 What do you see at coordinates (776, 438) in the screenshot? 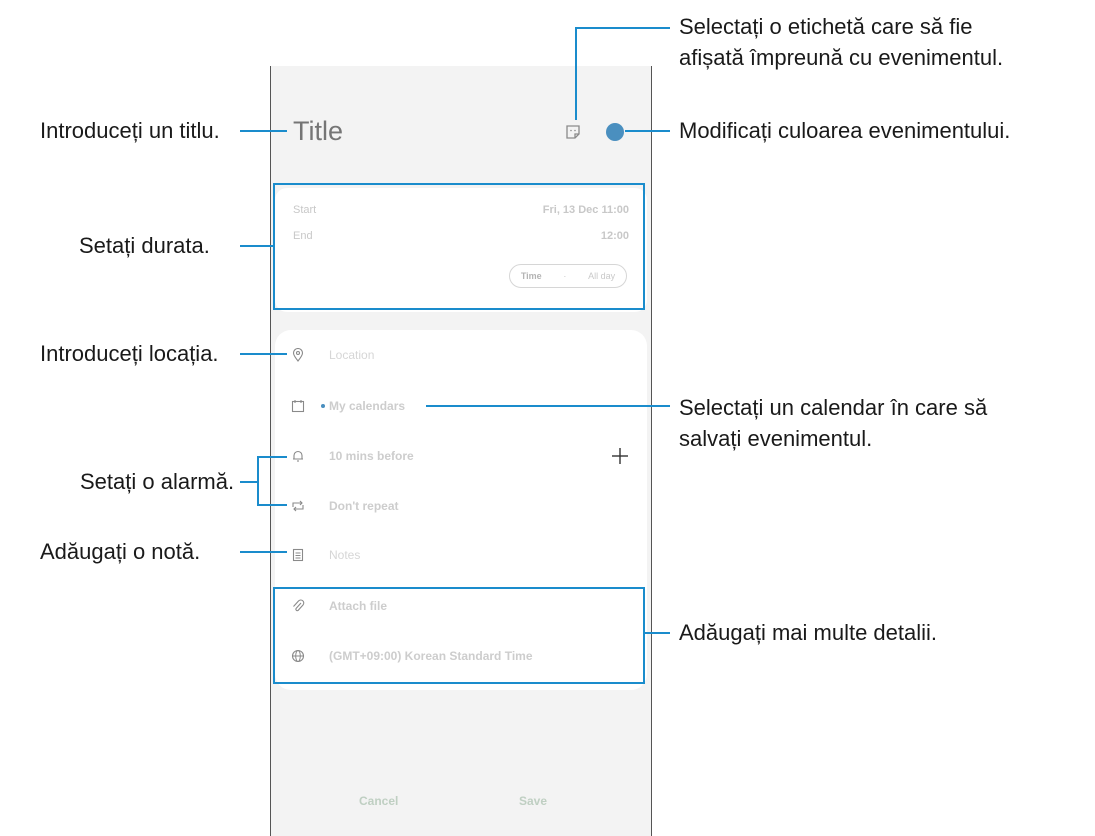
I see `callout-calendar-line2: salvați evenimentul.` at bounding box center [776, 438].